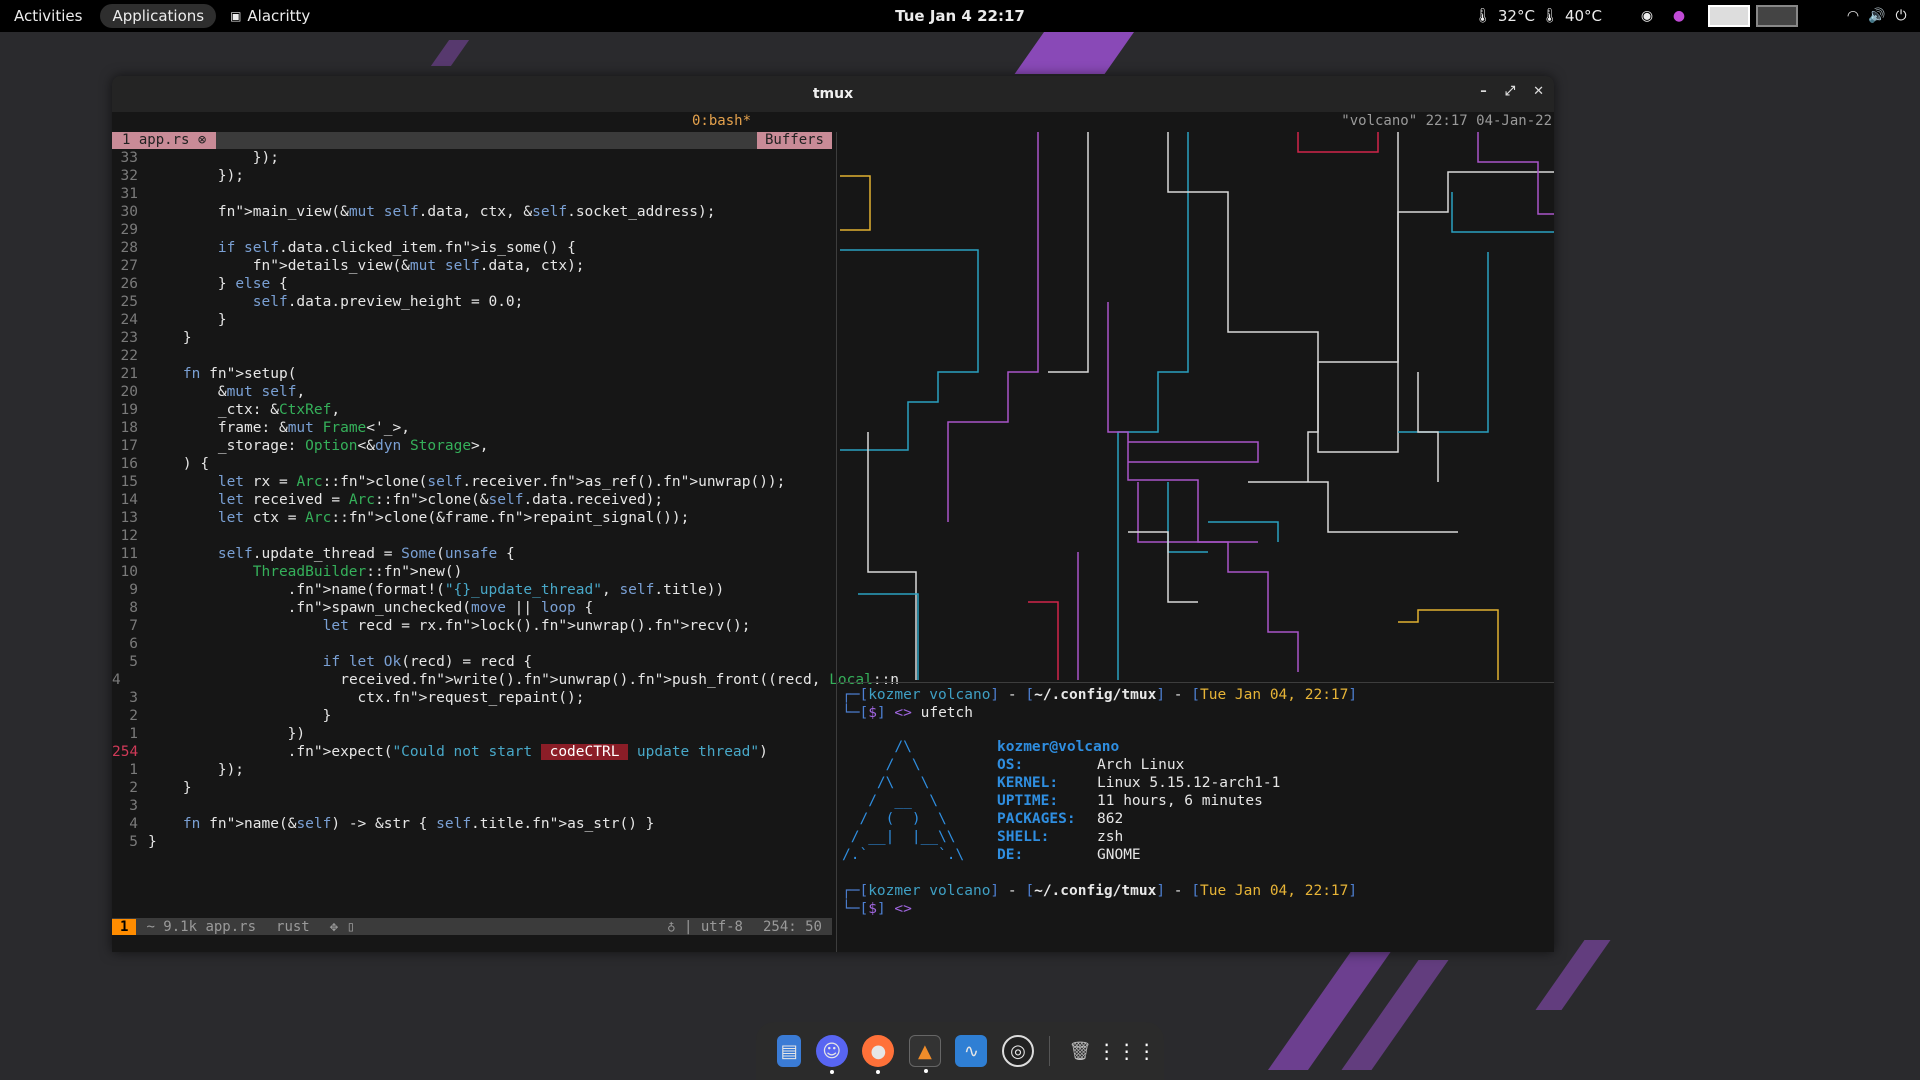 The width and height of the screenshot is (1920, 1080). Describe the element at coordinates (472, 662) in the screenshot. I see `code-line: 5 if let Ok(recd) = recd {` at that location.